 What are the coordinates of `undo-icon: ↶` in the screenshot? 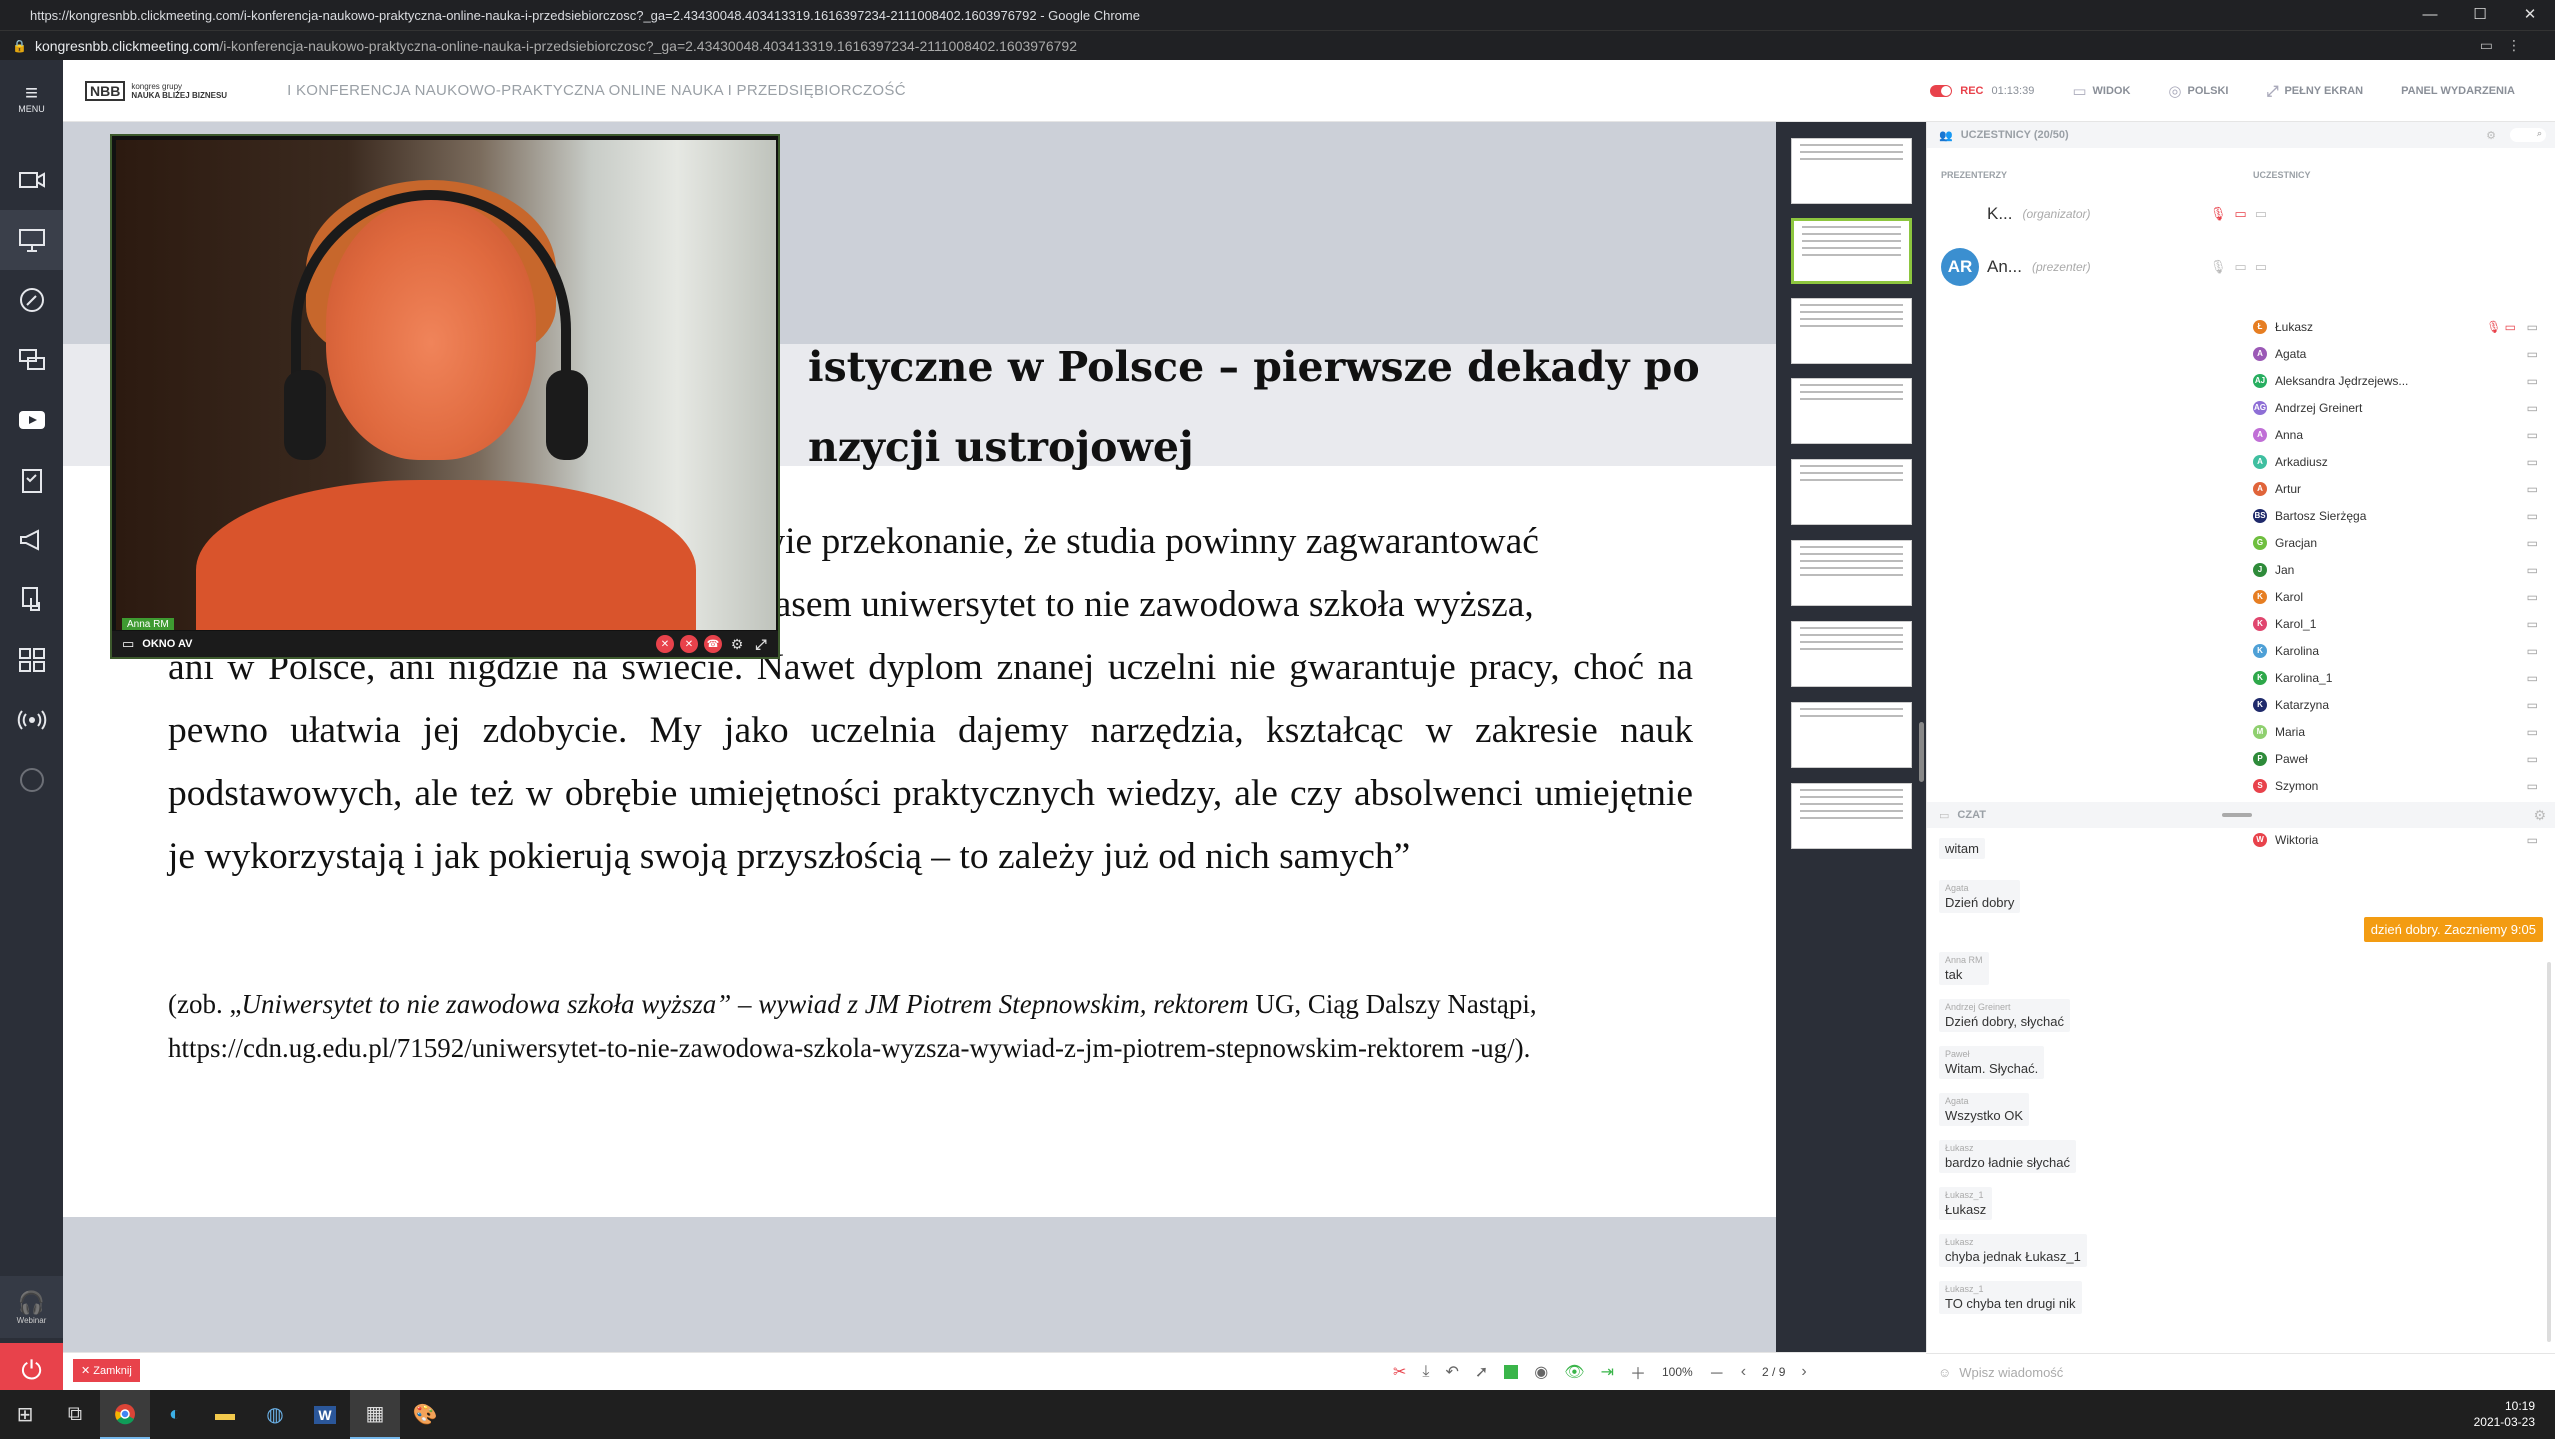 It's located at (1451, 1372).